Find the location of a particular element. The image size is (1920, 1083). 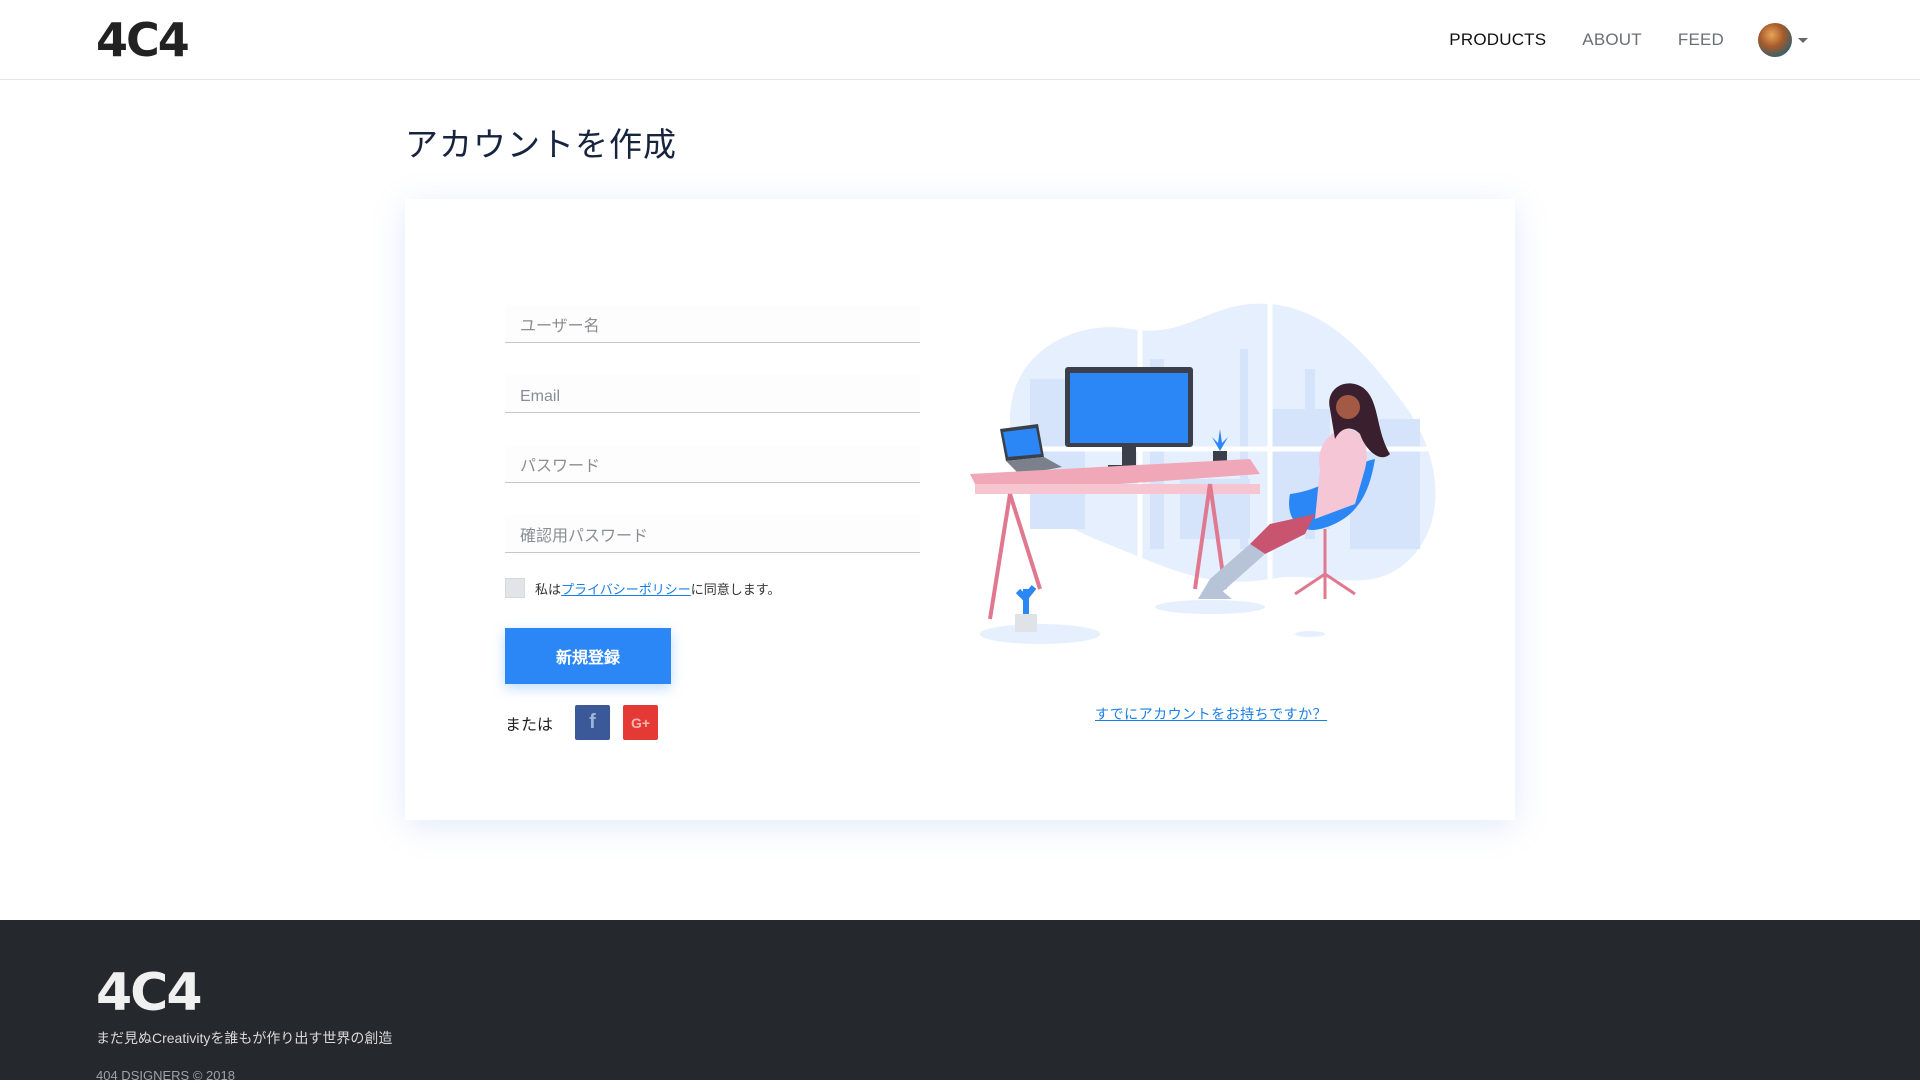

username-input is located at coordinates (712, 323).